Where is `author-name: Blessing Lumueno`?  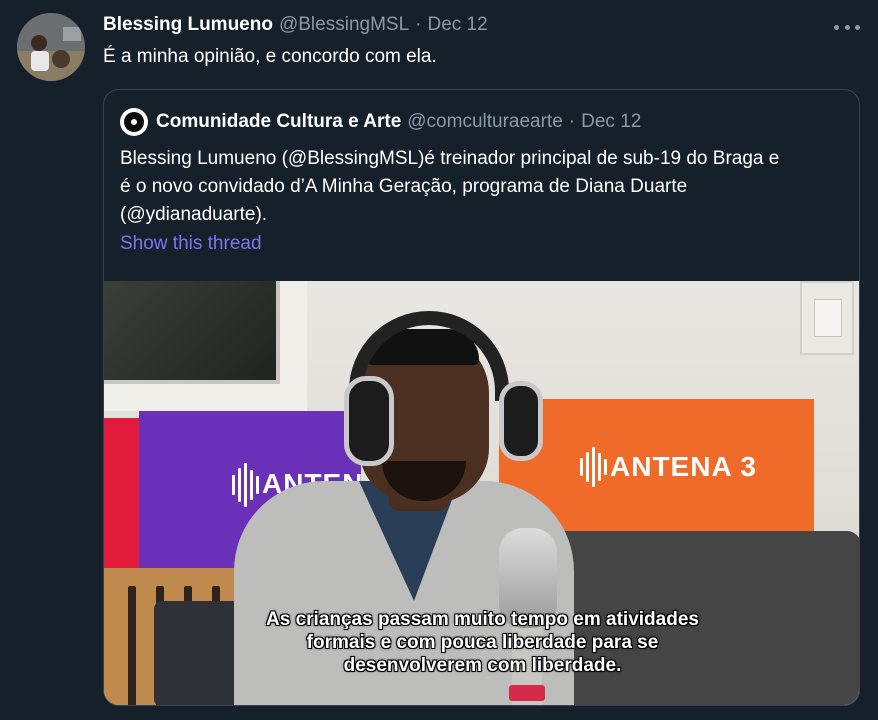
author-name: Blessing Lumueno is located at coordinates (188, 25).